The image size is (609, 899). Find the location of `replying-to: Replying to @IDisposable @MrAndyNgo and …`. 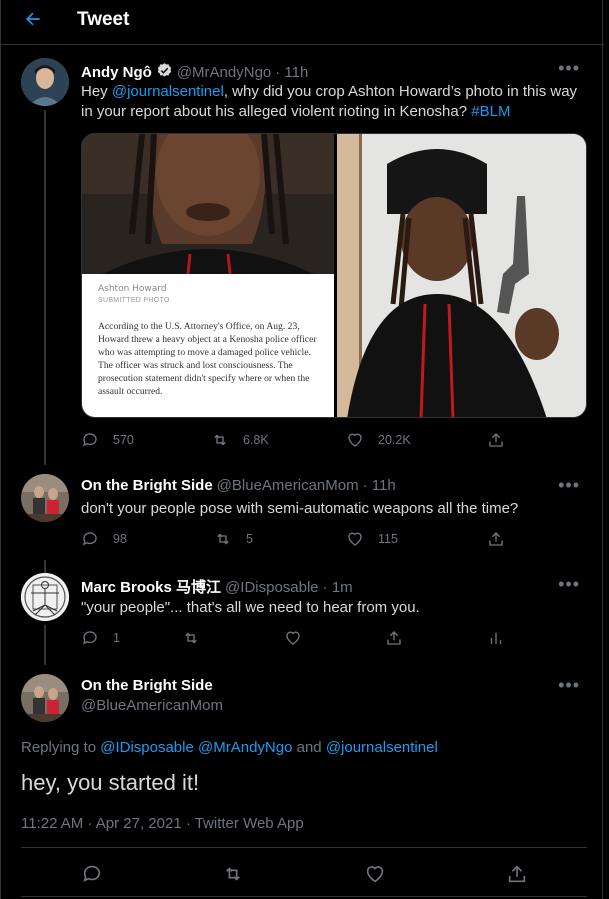

replying-to: Replying to @IDisposable @MrAndyNgo and … is located at coordinates (229, 747).